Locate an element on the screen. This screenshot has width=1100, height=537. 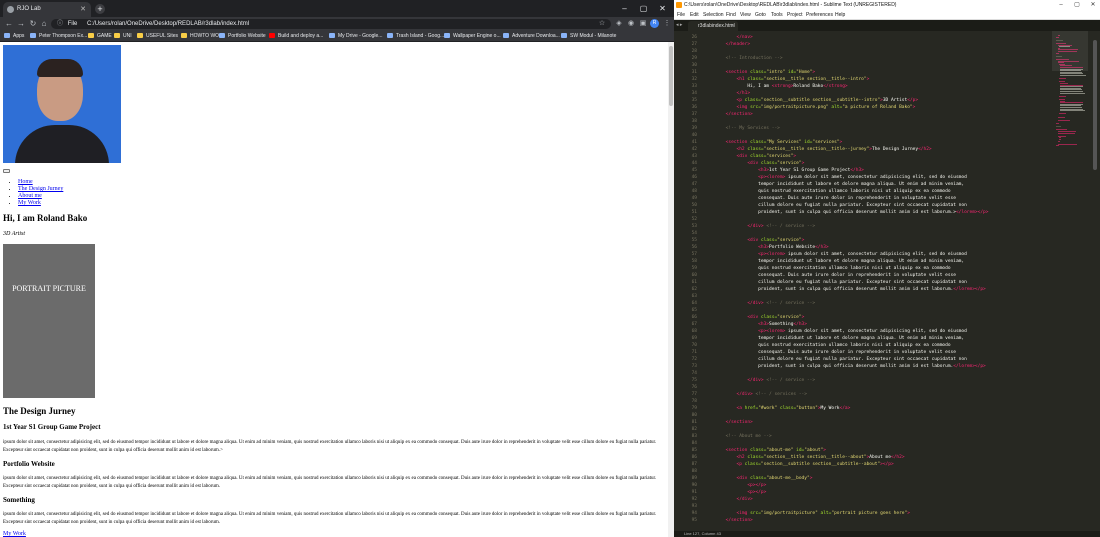
code-token: </strong> is located at coordinates (835, 86).